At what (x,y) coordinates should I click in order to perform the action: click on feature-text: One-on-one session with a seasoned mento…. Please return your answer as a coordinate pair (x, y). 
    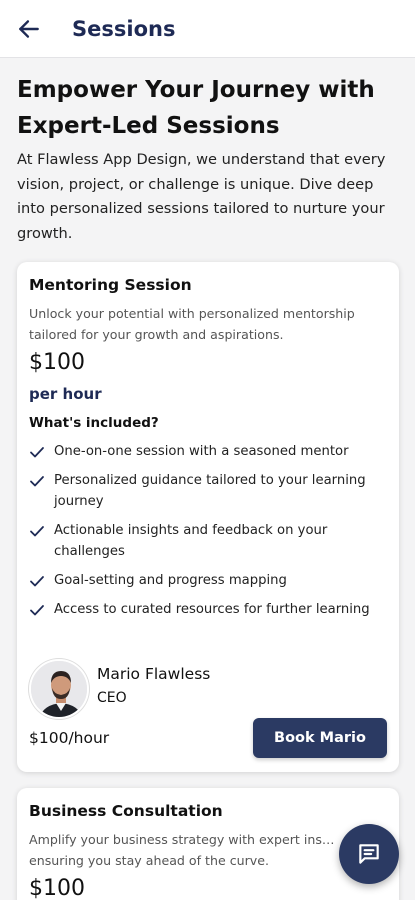
    Looking at the image, I should click on (201, 451).